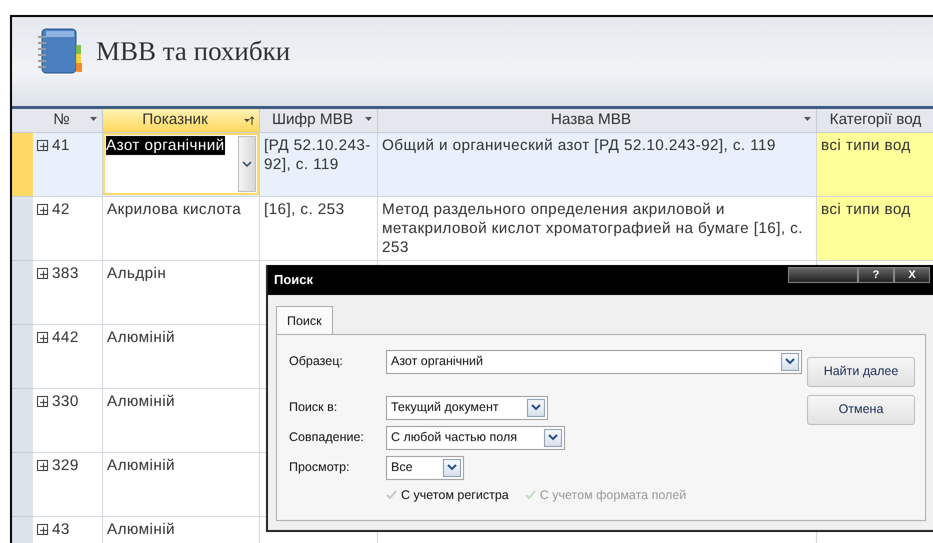 This screenshot has height=543, width=933. What do you see at coordinates (61, 209) in the screenshot?
I see `table-cell: 42` at bounding box center [61, 209].